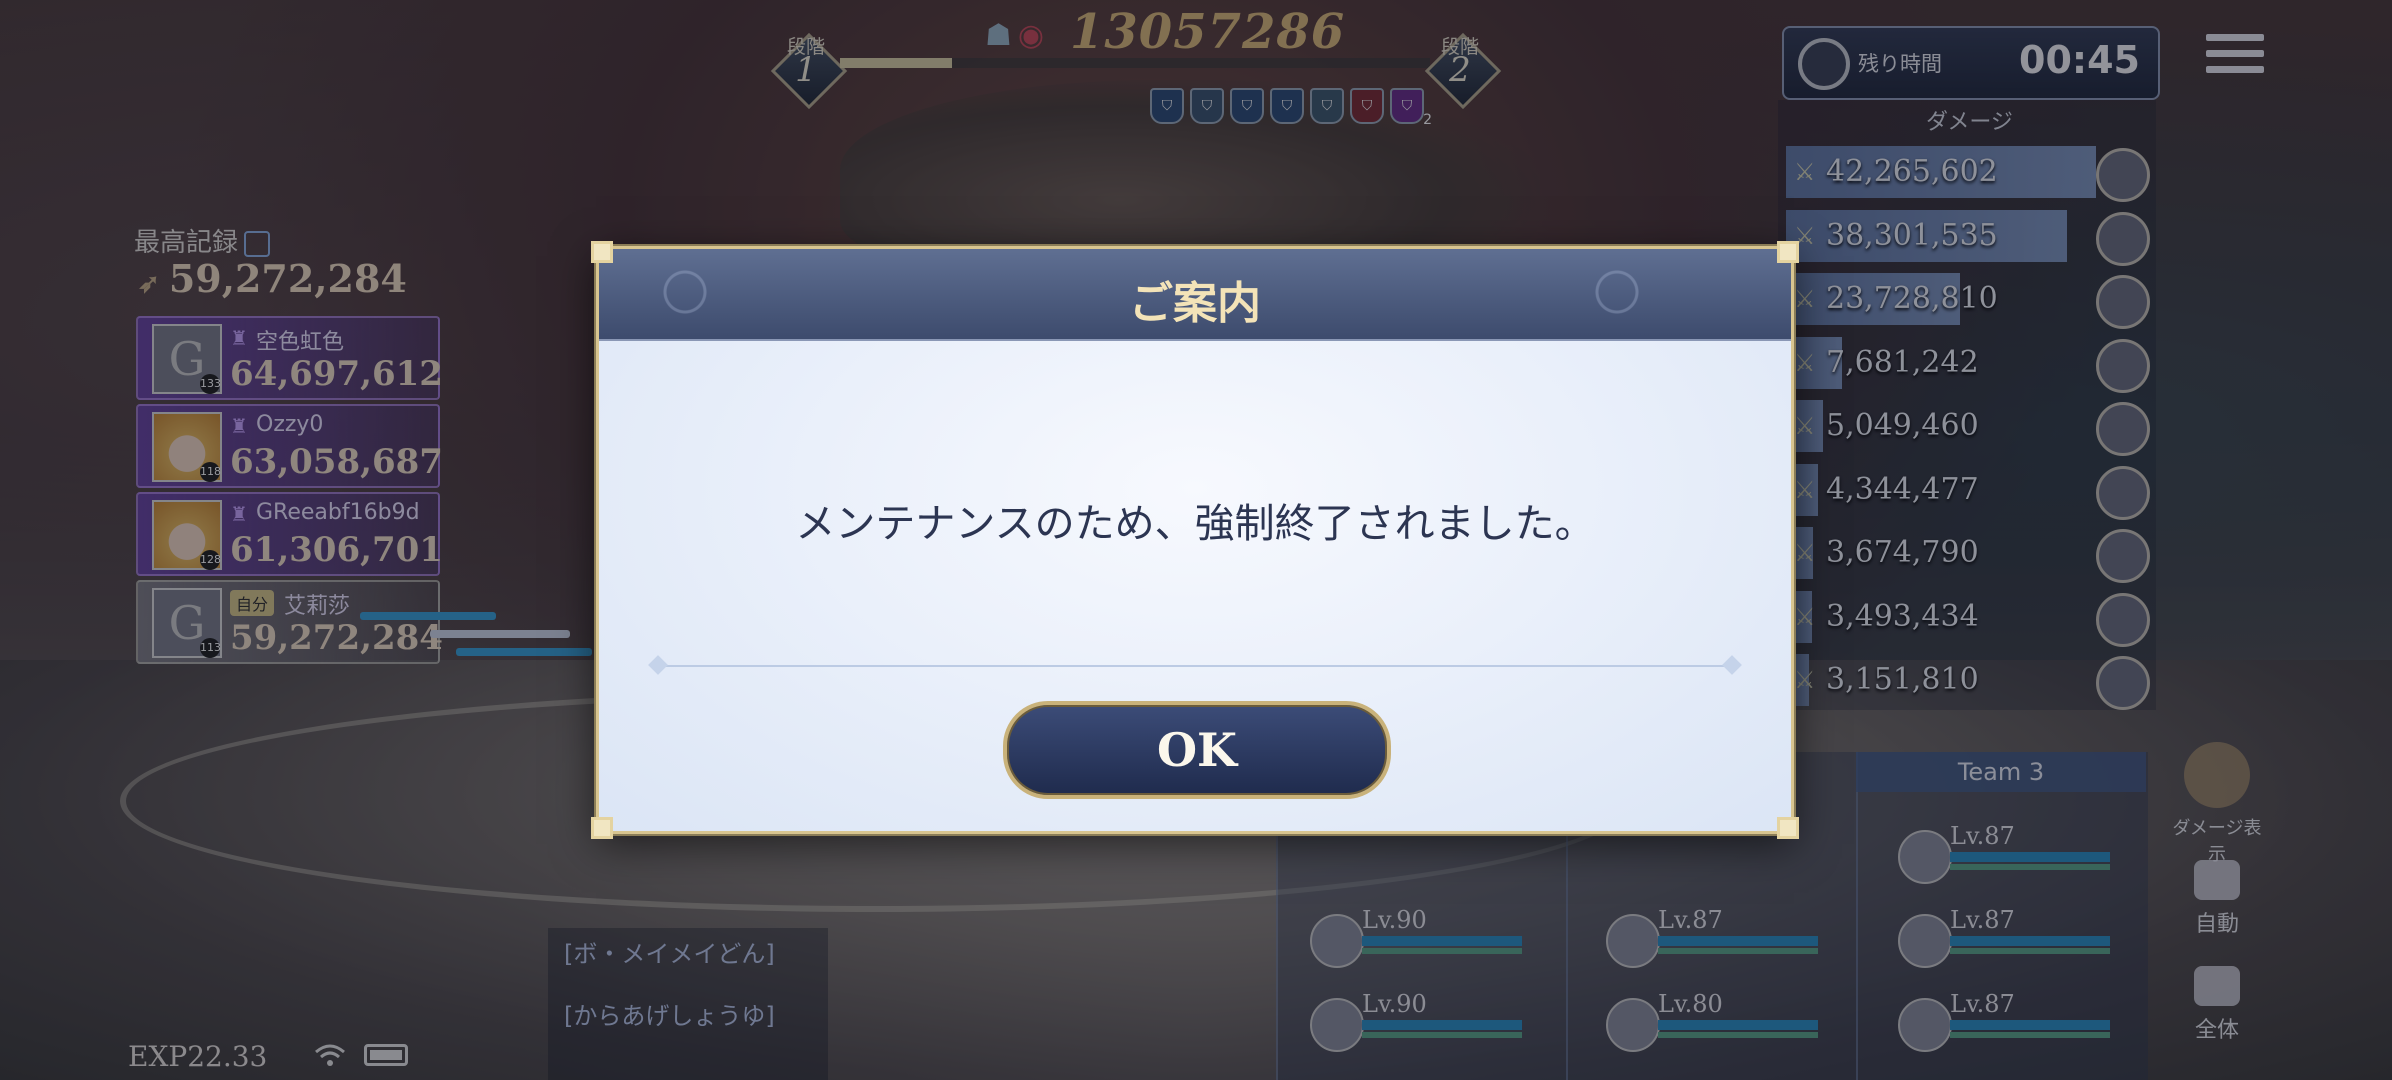 This screenshot has height=1080, width=2392. I want to click on ok-button: OK, so click(1197, 750).